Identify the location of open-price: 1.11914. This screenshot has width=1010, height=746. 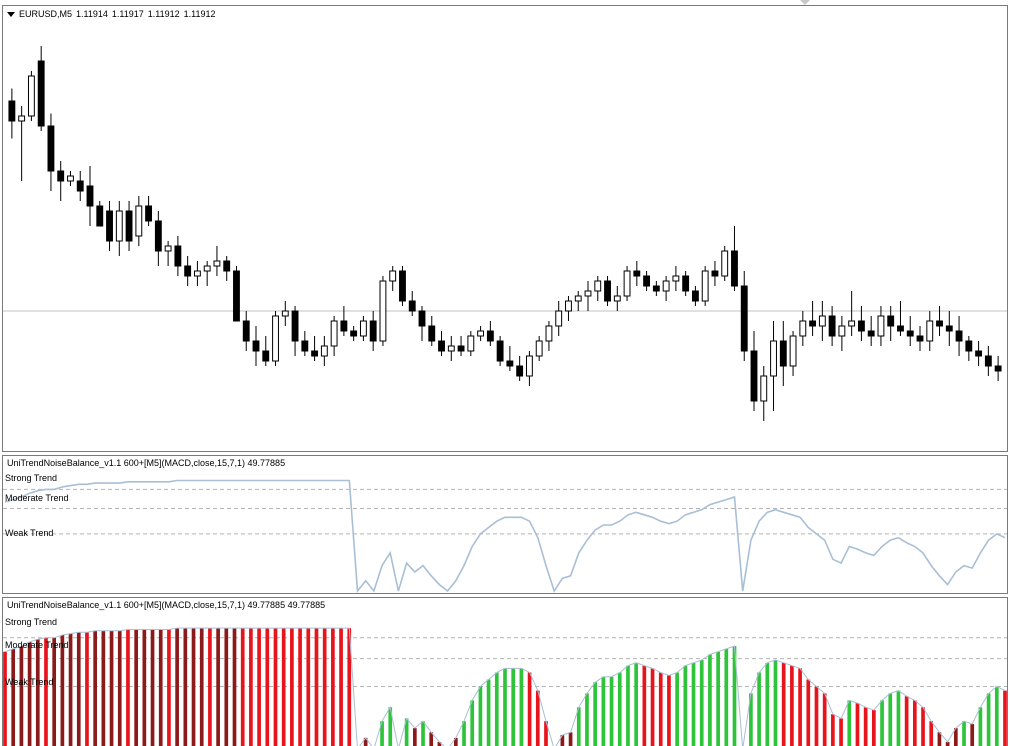
(92, 14).